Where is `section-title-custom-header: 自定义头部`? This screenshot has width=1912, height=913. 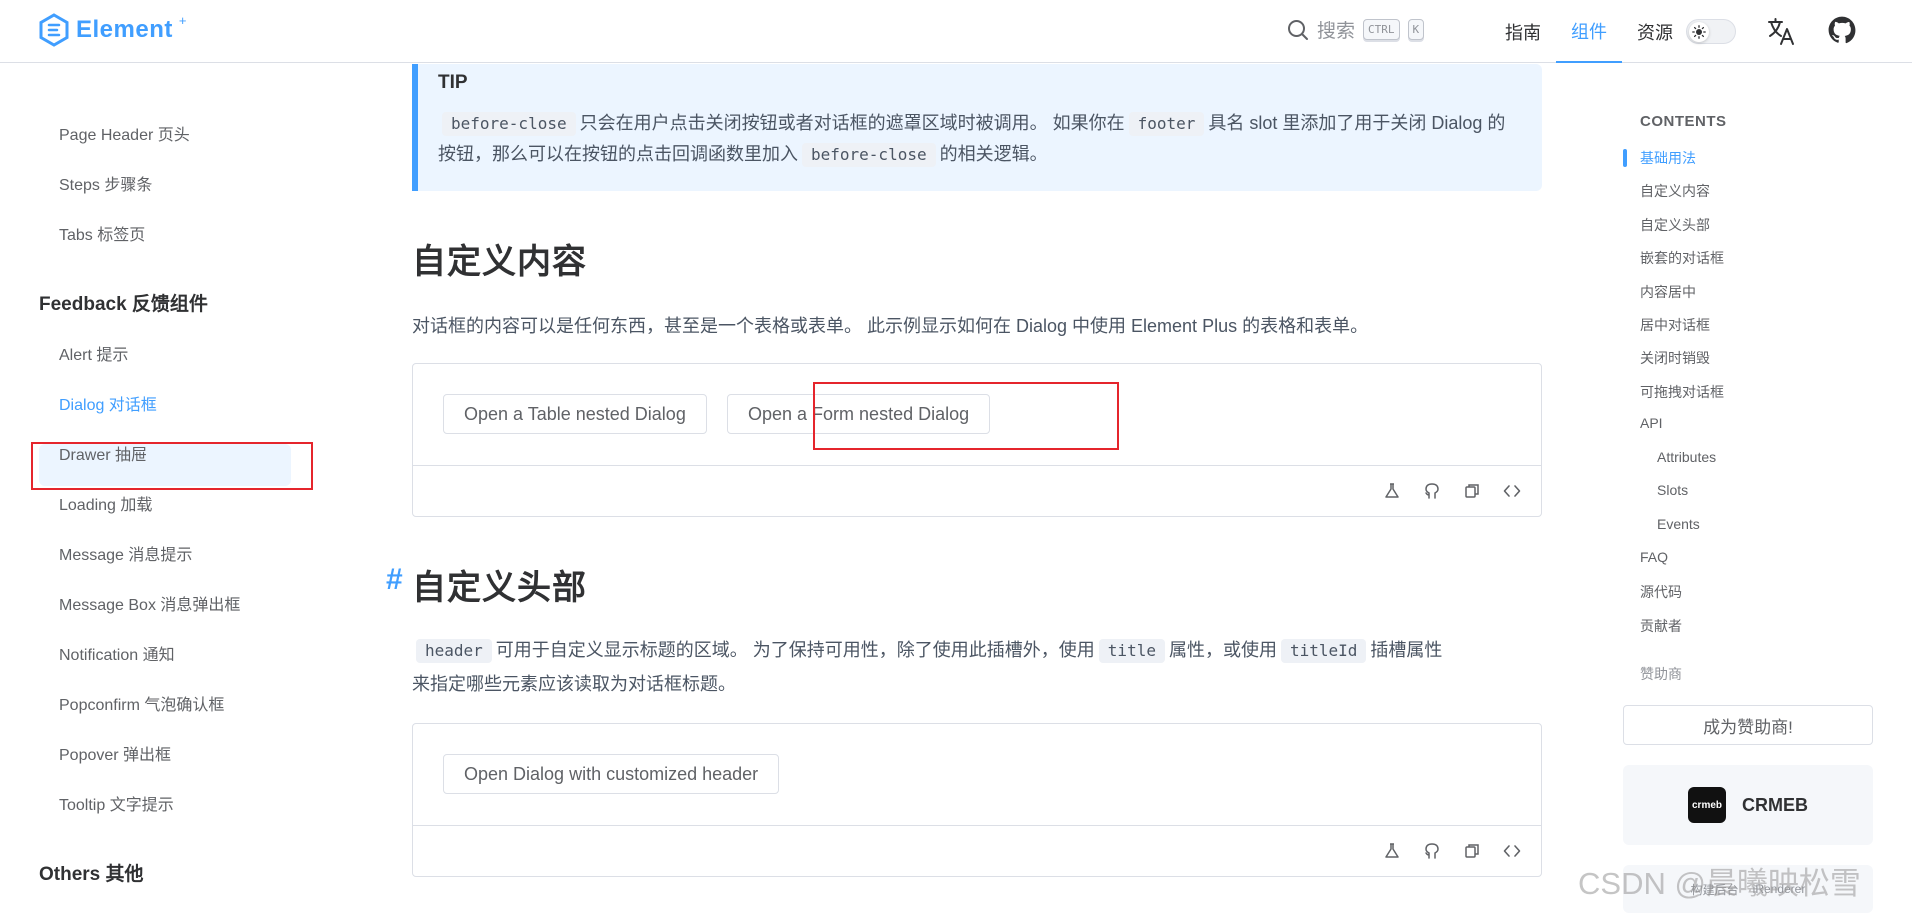
section-title-custom-header: 自定义头部 is located at coordinates (499, 588).